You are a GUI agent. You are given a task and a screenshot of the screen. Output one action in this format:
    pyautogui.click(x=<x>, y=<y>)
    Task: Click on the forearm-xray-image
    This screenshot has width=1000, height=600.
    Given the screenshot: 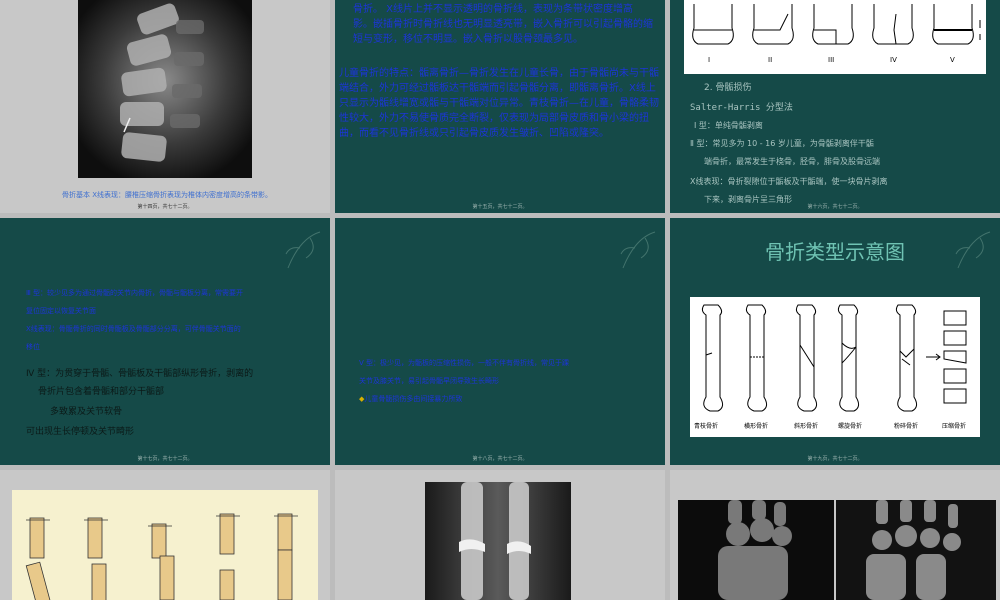 What is the action you would take?
    pyautogui.click(x=498, y=541)
    